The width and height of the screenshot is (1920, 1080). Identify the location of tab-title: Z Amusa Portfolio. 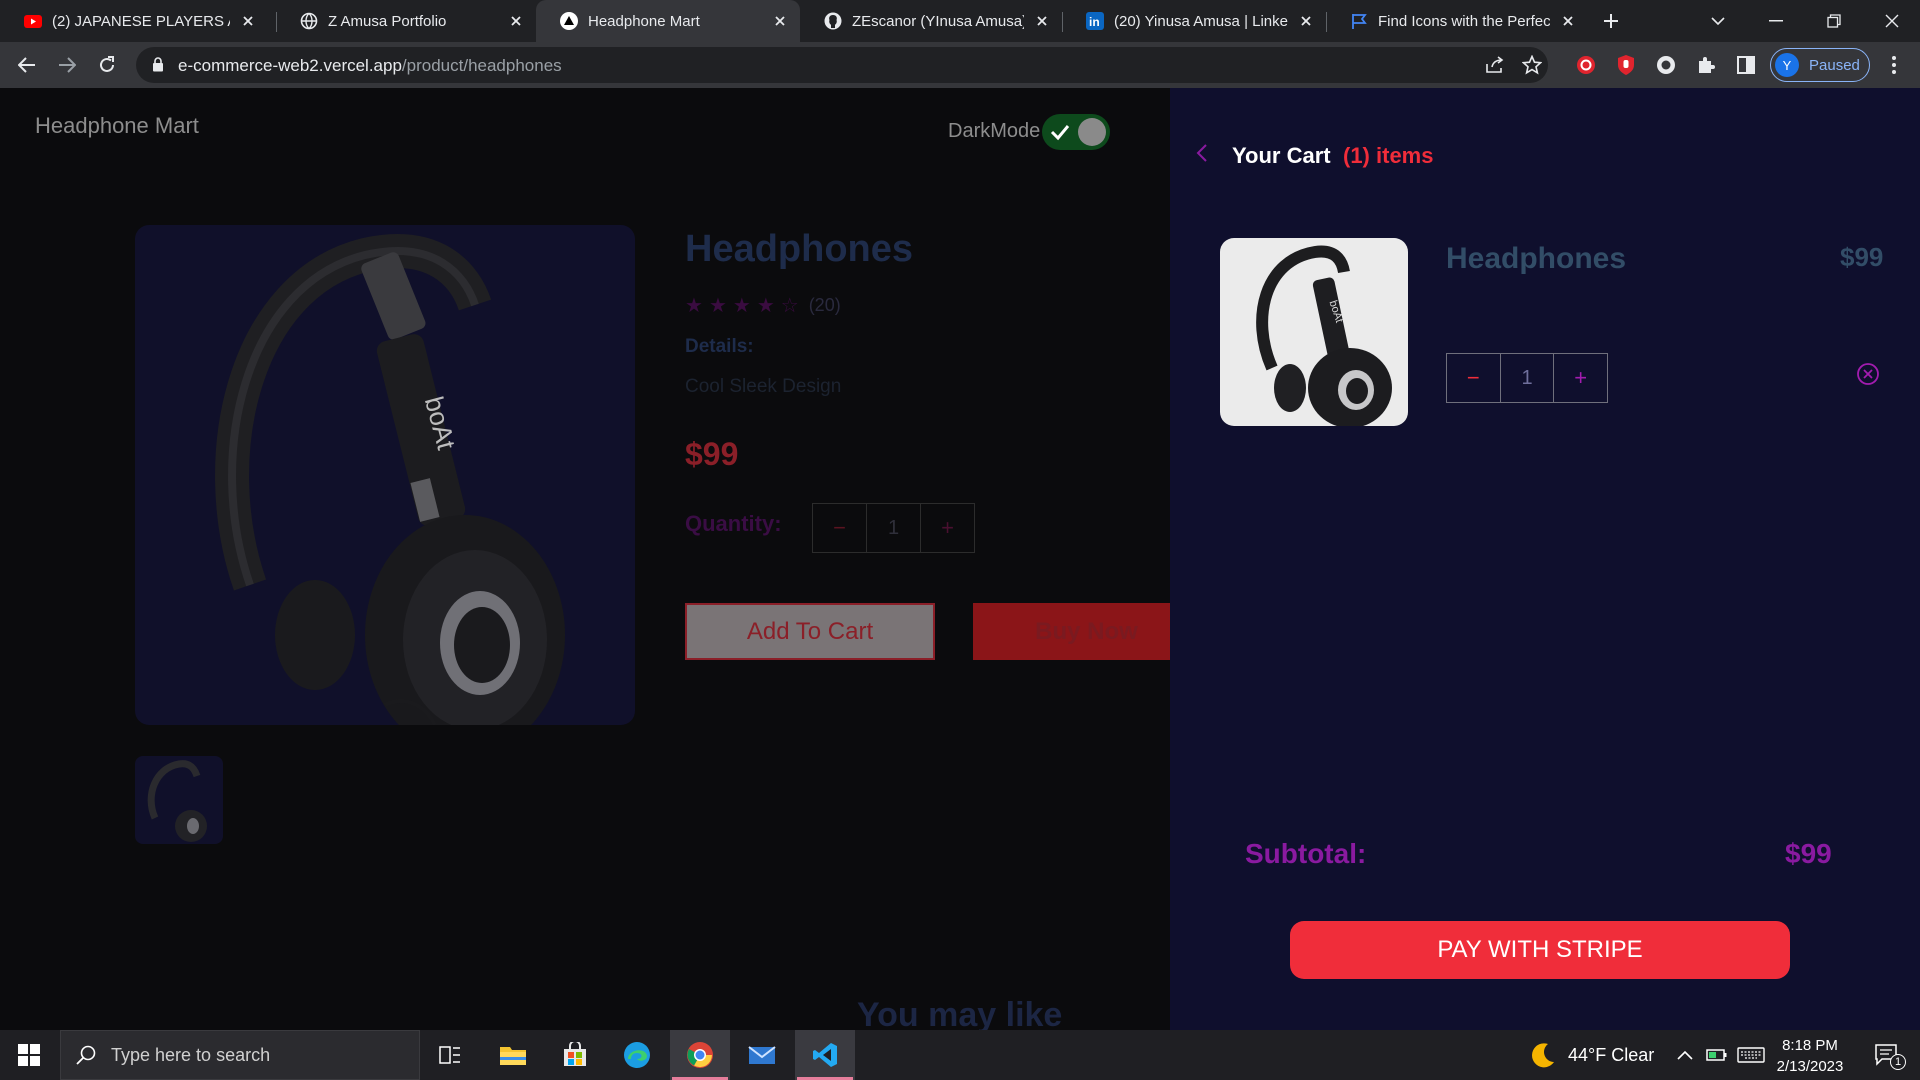
(387, 21).